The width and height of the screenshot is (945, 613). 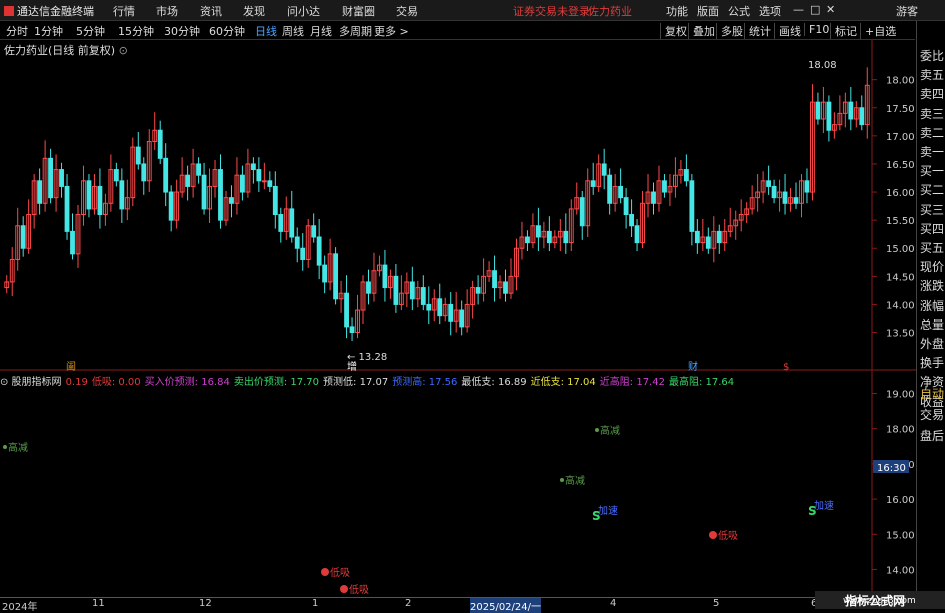 What do you see at coordinates (900, 334) in the screenshot?
I see `price-tick-label: 13.50` at bounding box center [900, 334].